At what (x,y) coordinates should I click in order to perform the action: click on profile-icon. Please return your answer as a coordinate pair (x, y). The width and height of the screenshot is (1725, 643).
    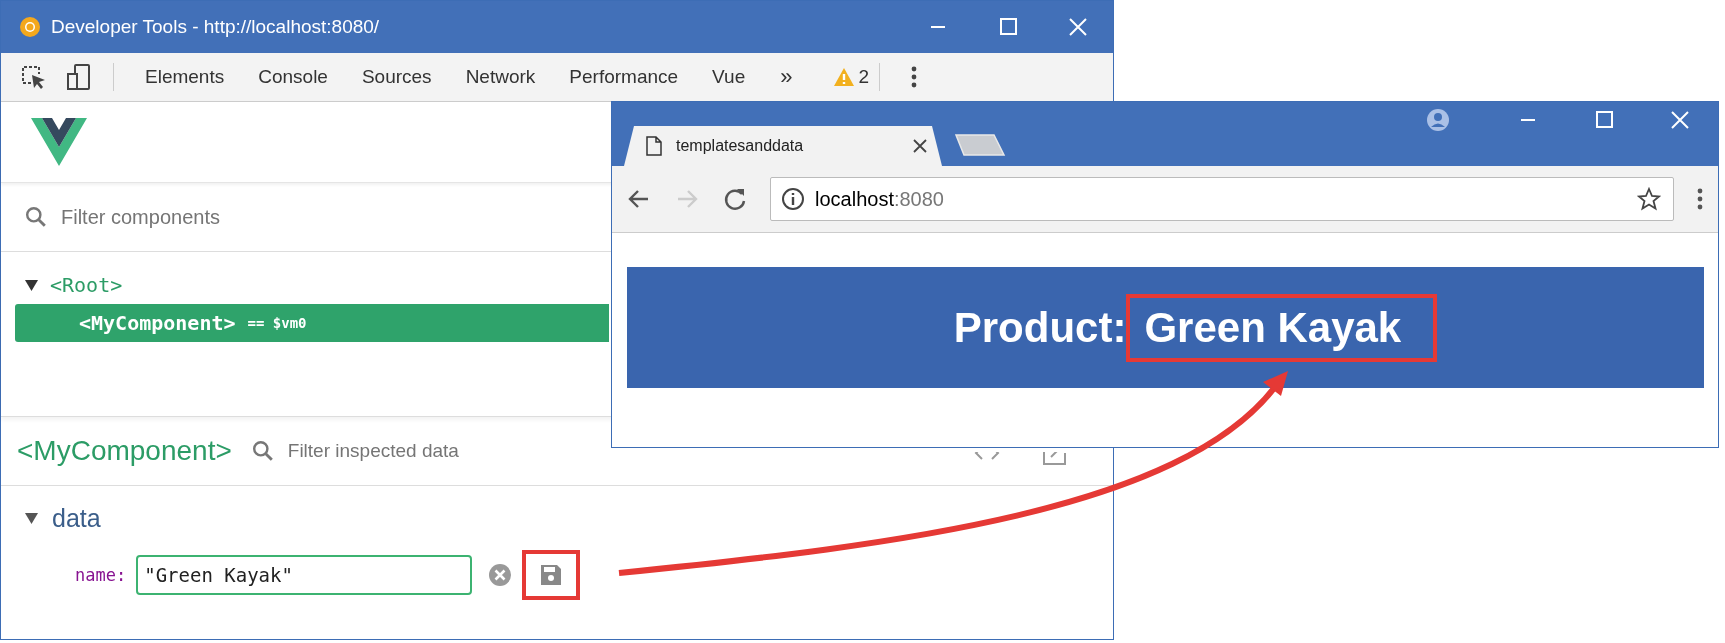
    Looking at the image, I should click on (1438, 120).